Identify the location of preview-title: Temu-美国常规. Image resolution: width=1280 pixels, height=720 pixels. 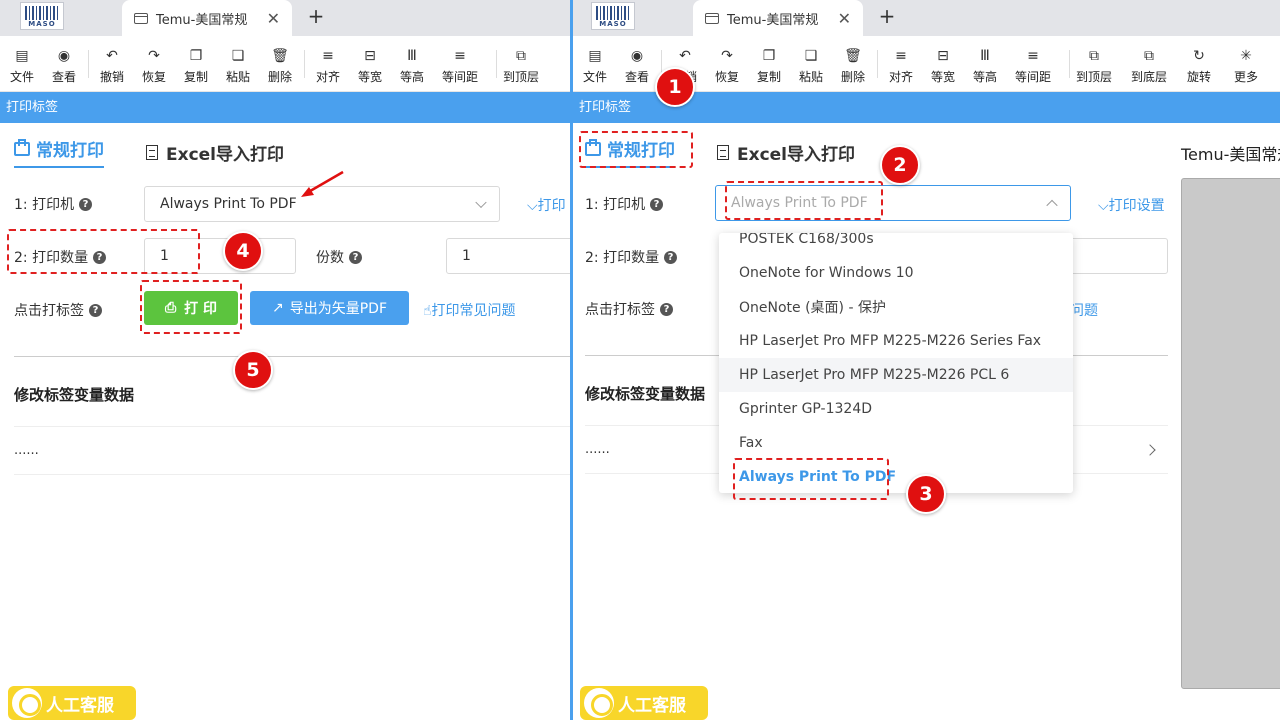
(1230, 154).